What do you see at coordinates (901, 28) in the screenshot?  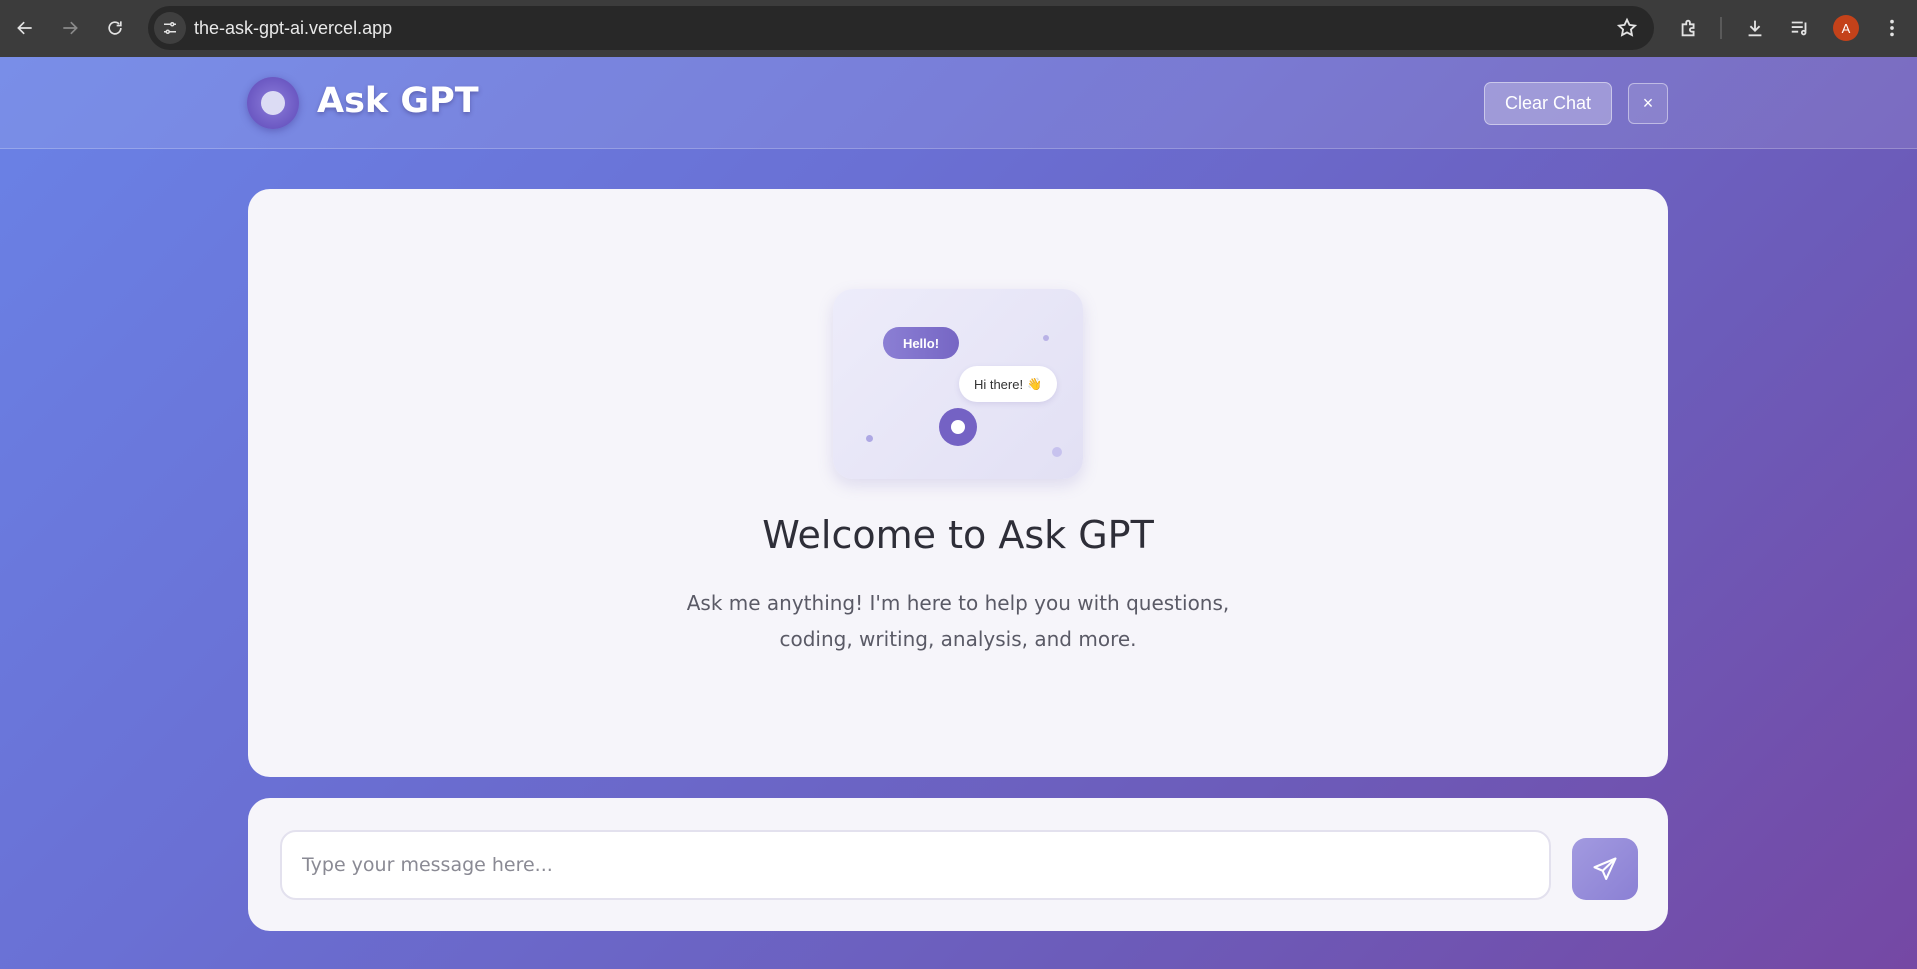 I see `address-bar: the-ask-gpt-ai.vercel.app` at bounding box center [901, 28].